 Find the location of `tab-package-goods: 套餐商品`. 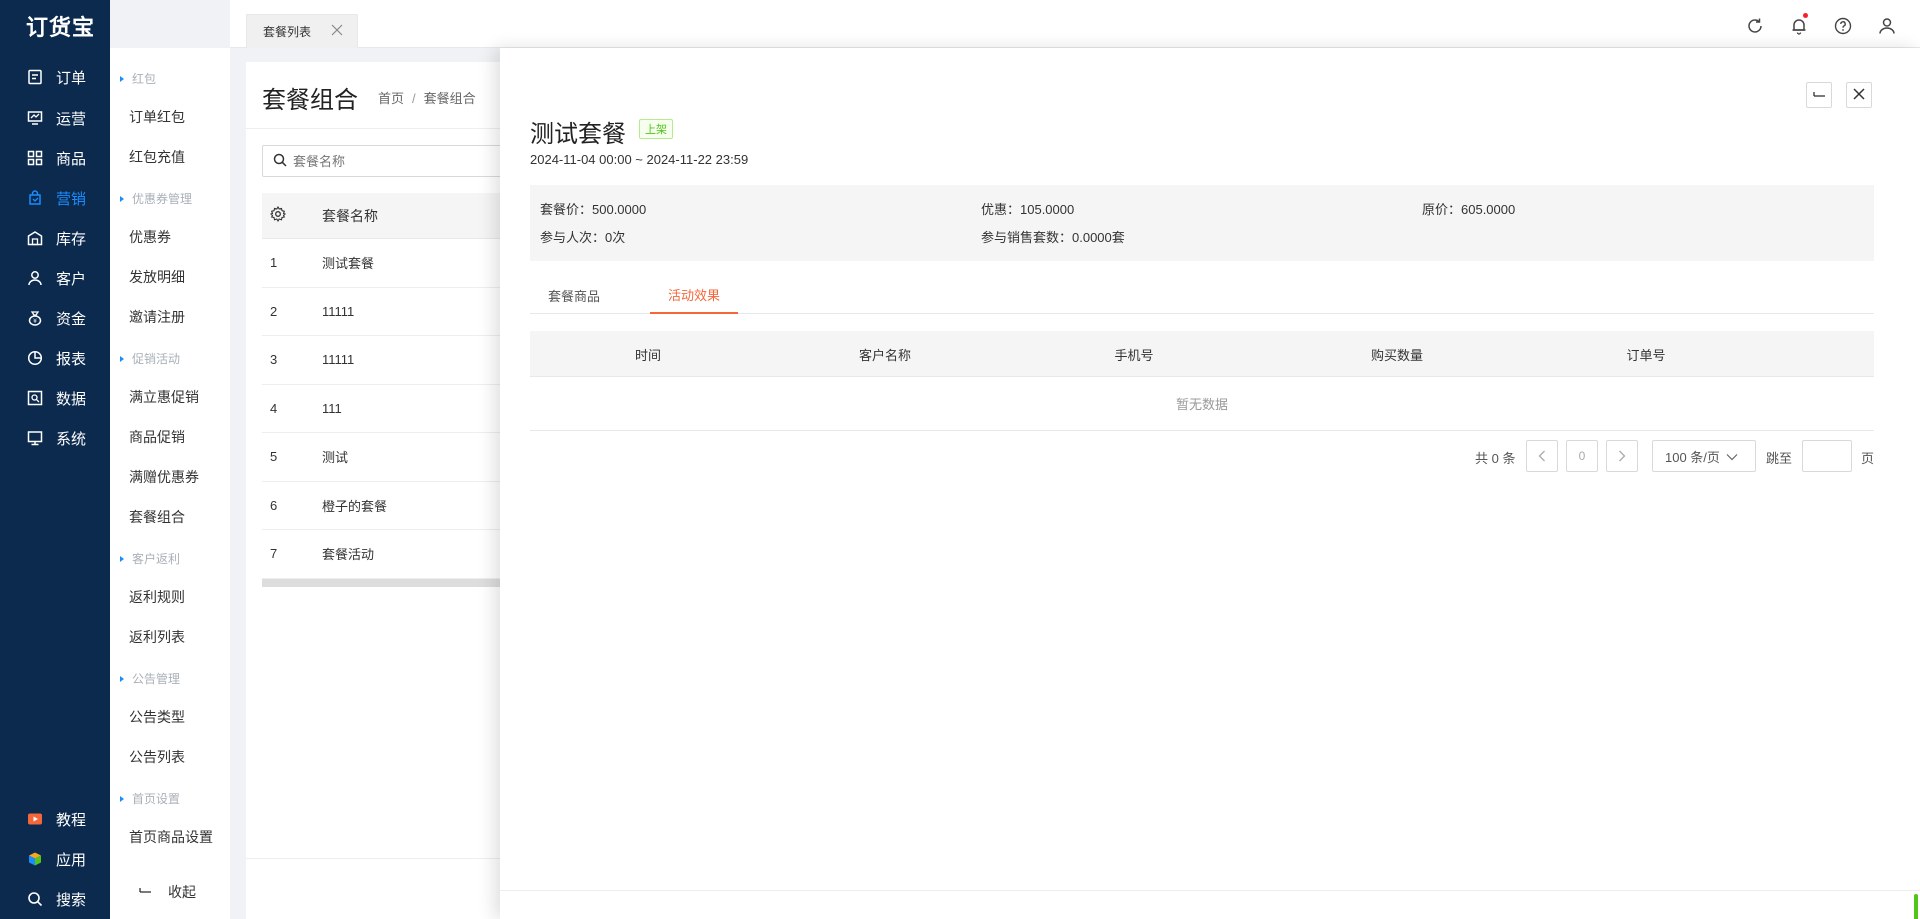

tab-package-goods: 套餐商品 is located at coordinates (574, 295).